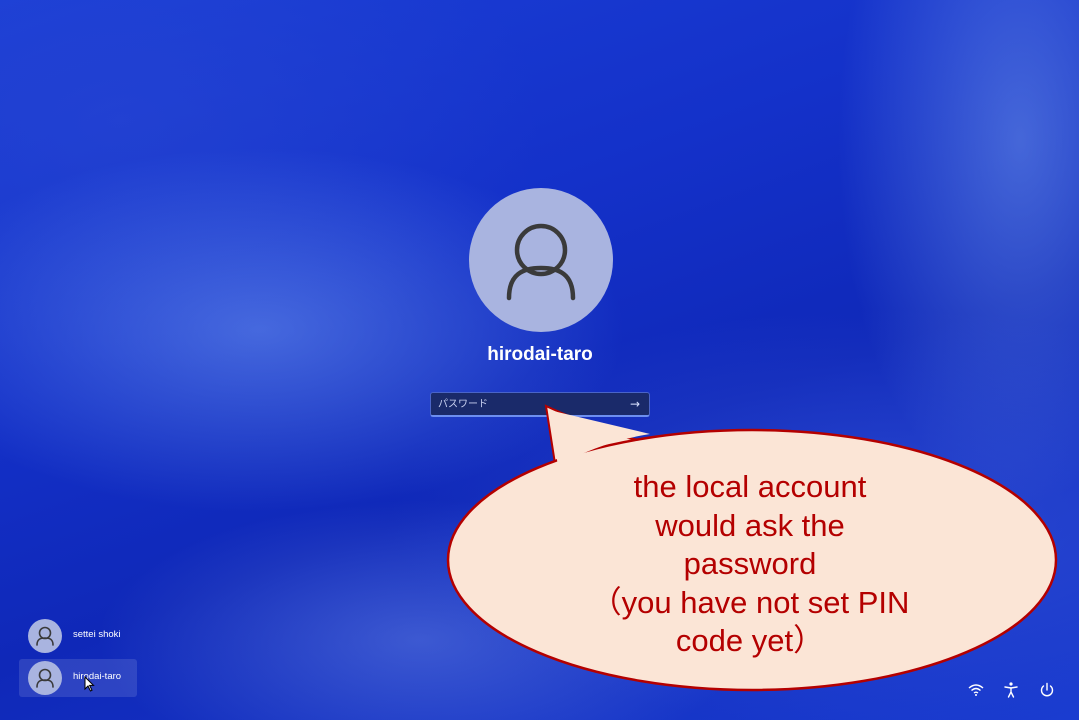 This screenshot has width=1079, height=720. What do you see at coordinates (97, 634) in the screenshot?
I see `user-item-label: settei shoki` at bounding box center [97, 634].